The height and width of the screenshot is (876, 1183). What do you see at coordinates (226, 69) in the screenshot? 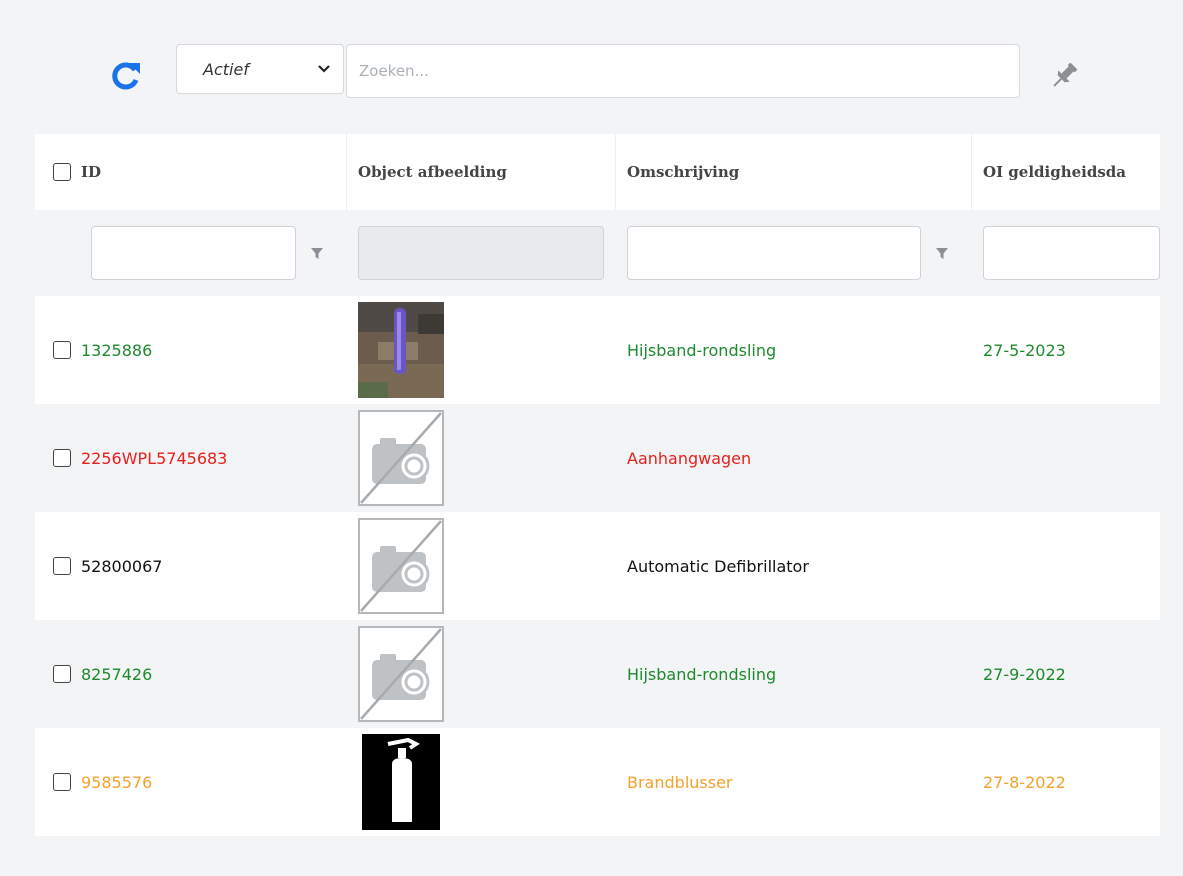
I see `status-select-value: Actief` at bounding box center [226, 69].